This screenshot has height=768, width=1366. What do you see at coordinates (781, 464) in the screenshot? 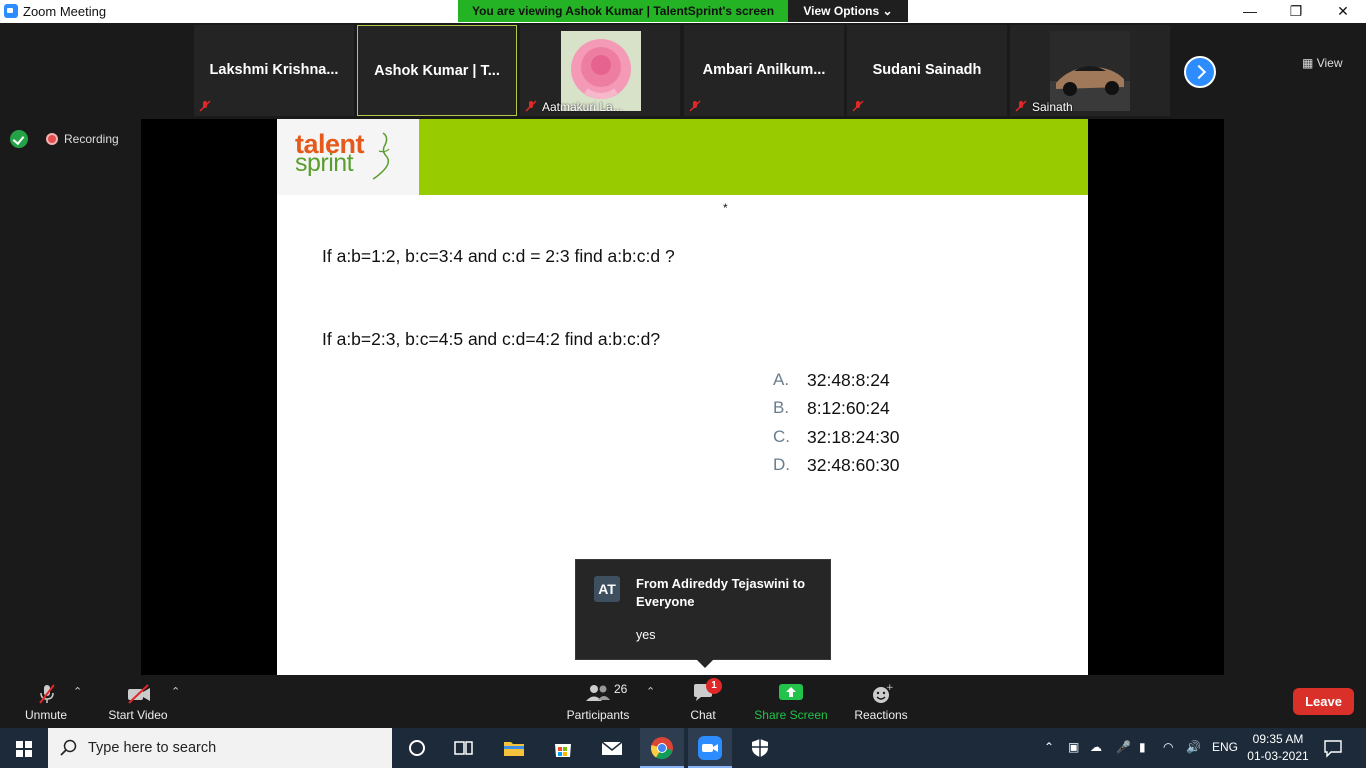
I see `option-letter: D.` at bounding box center [781, 464].